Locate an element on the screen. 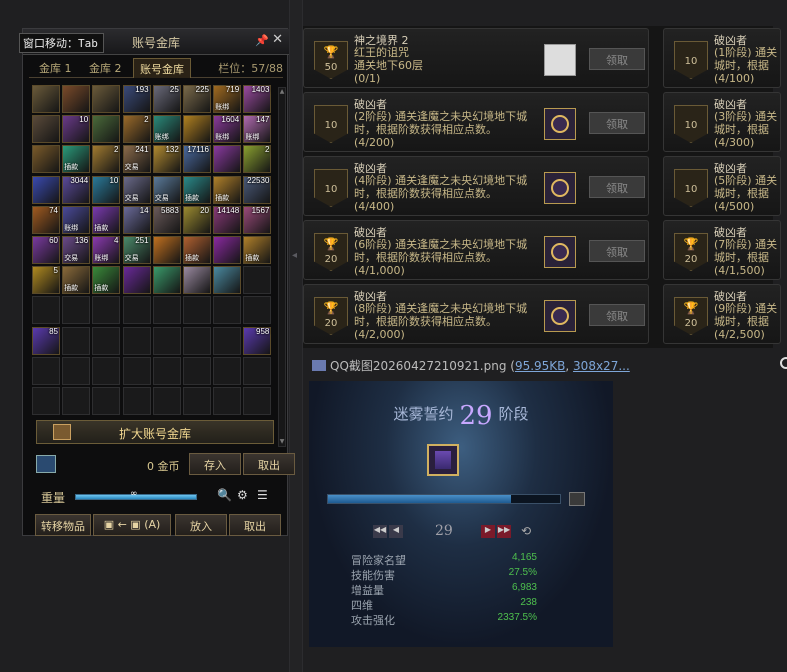 This screenshot has height=672, width=787. grid-item: 5 is located at coordinates (46, 280).